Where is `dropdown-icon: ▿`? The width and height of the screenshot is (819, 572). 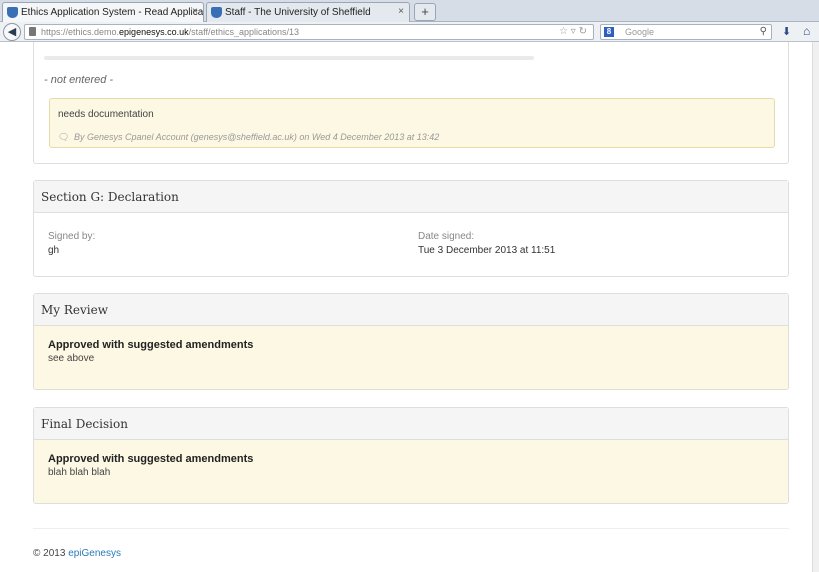 dropdown-icon: ▿ is located at coordinates (573, 31).